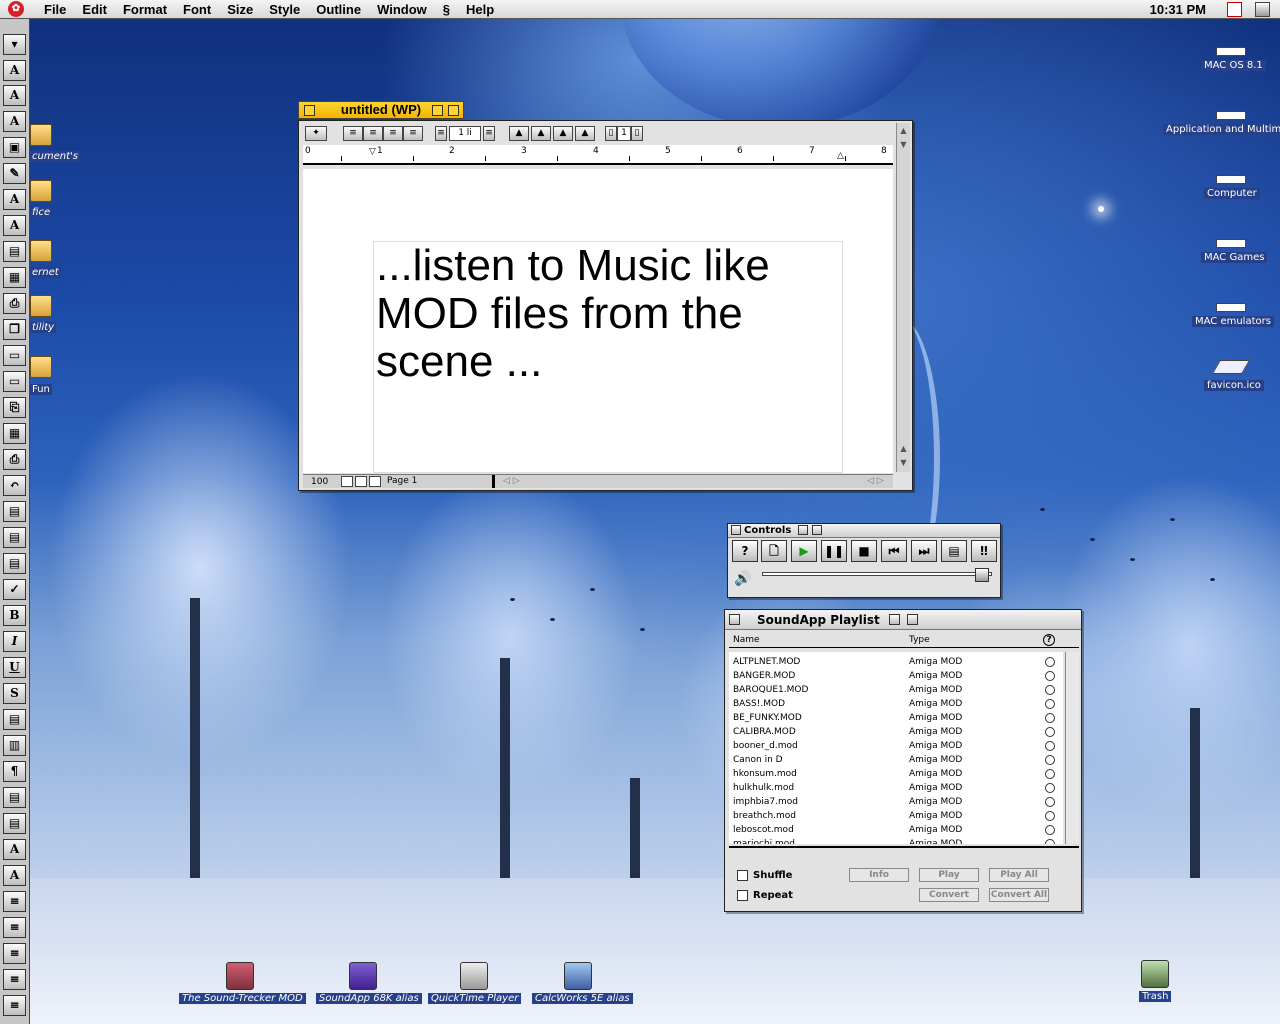 The height and width of the screenshot is (1024, 1280). I want to click on text-size-up-icon: A, so click(14, 849).